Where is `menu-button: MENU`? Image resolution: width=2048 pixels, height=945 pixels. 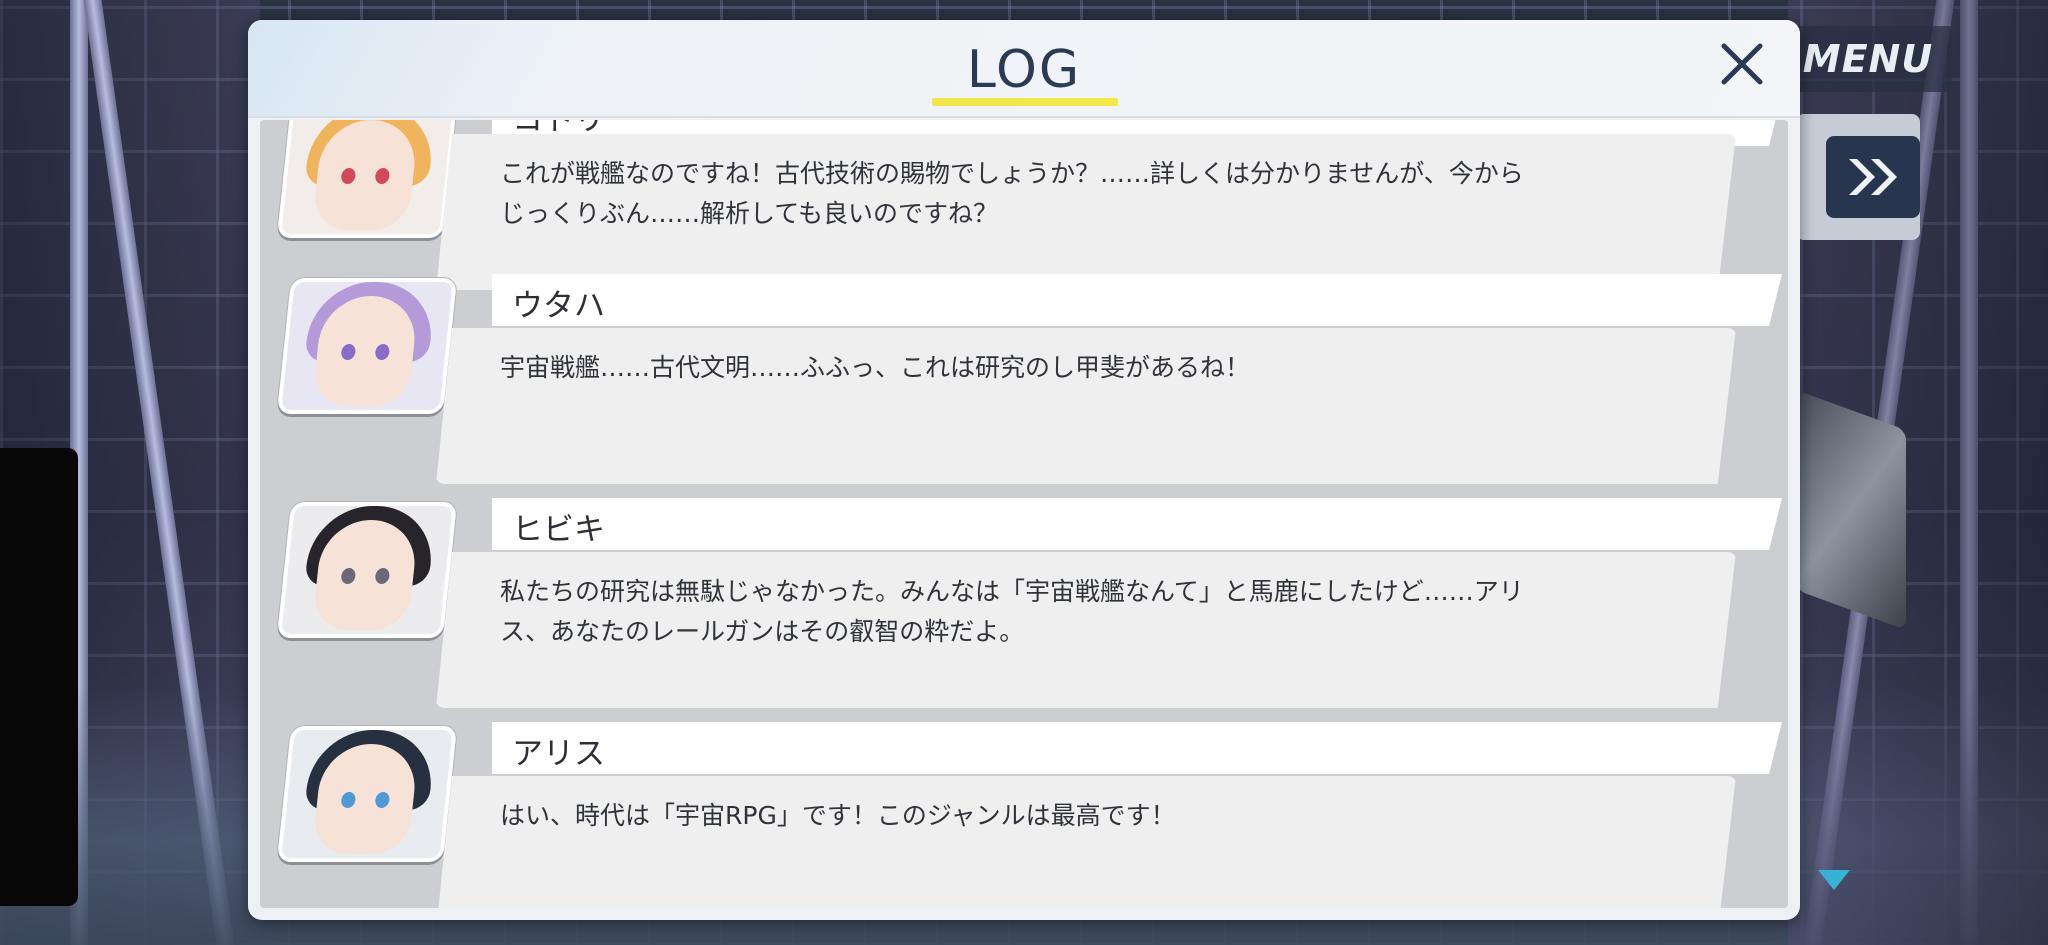
menu-button: MENU is located at coordinates (1868, 59).